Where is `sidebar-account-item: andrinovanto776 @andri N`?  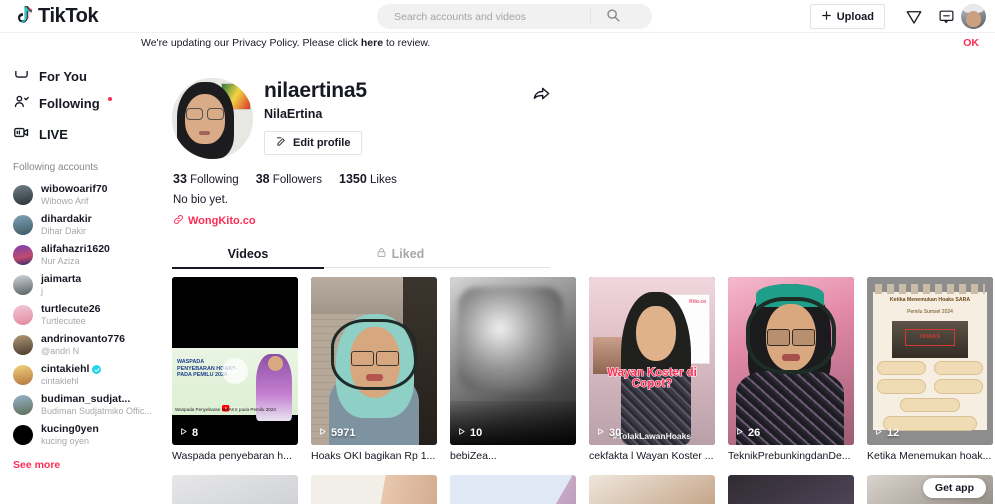
sidebar-account-item: andrinovanto776 @andri N is located at coordinates (82, 345).